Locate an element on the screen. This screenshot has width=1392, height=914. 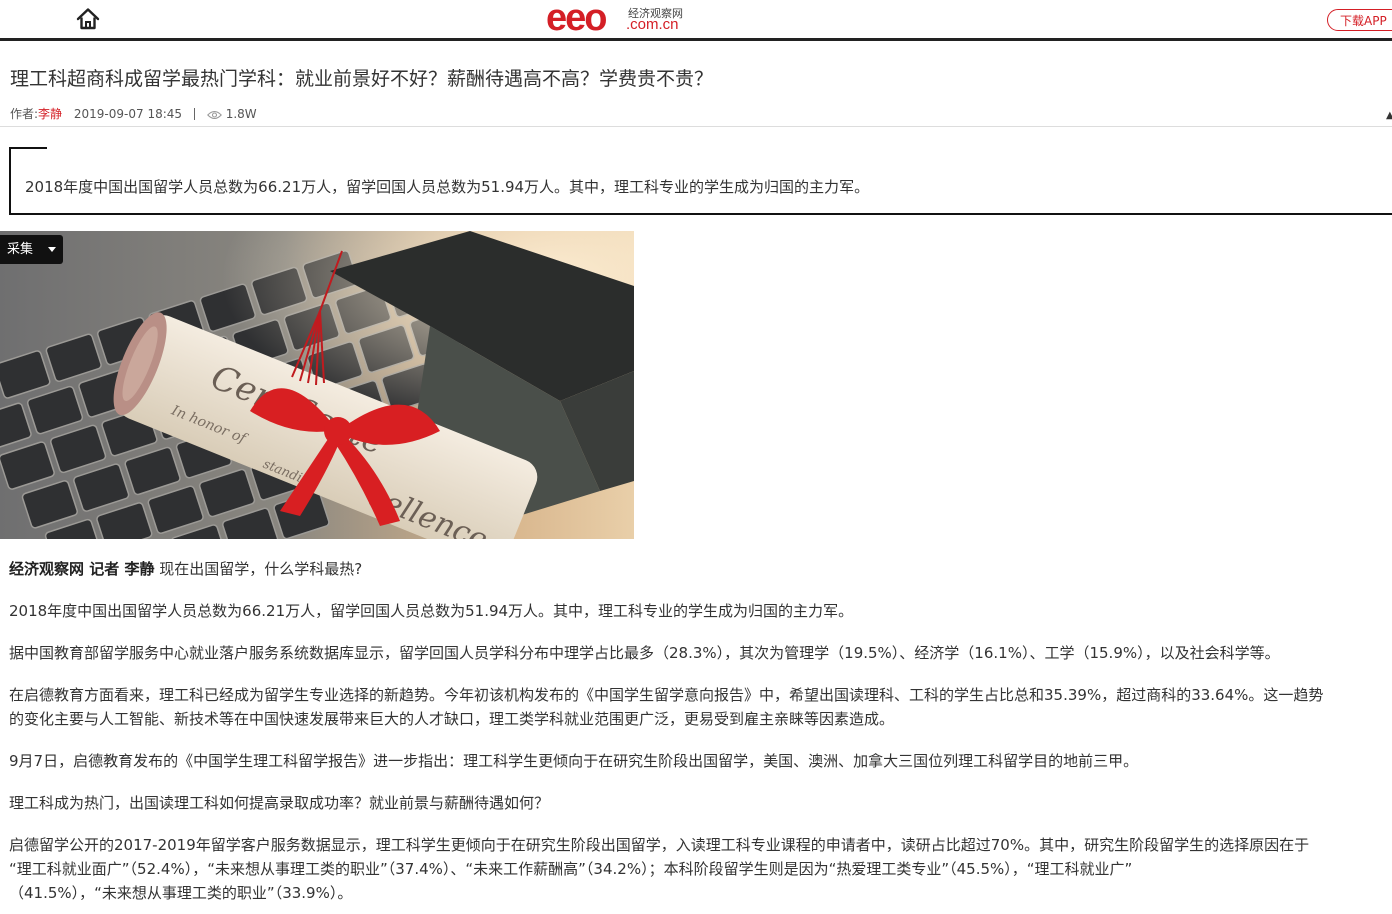
lead-paragraph: 经济观察网 记者 李静 现在出国留学，什么学科最热? is located at coordinates (185, 569).